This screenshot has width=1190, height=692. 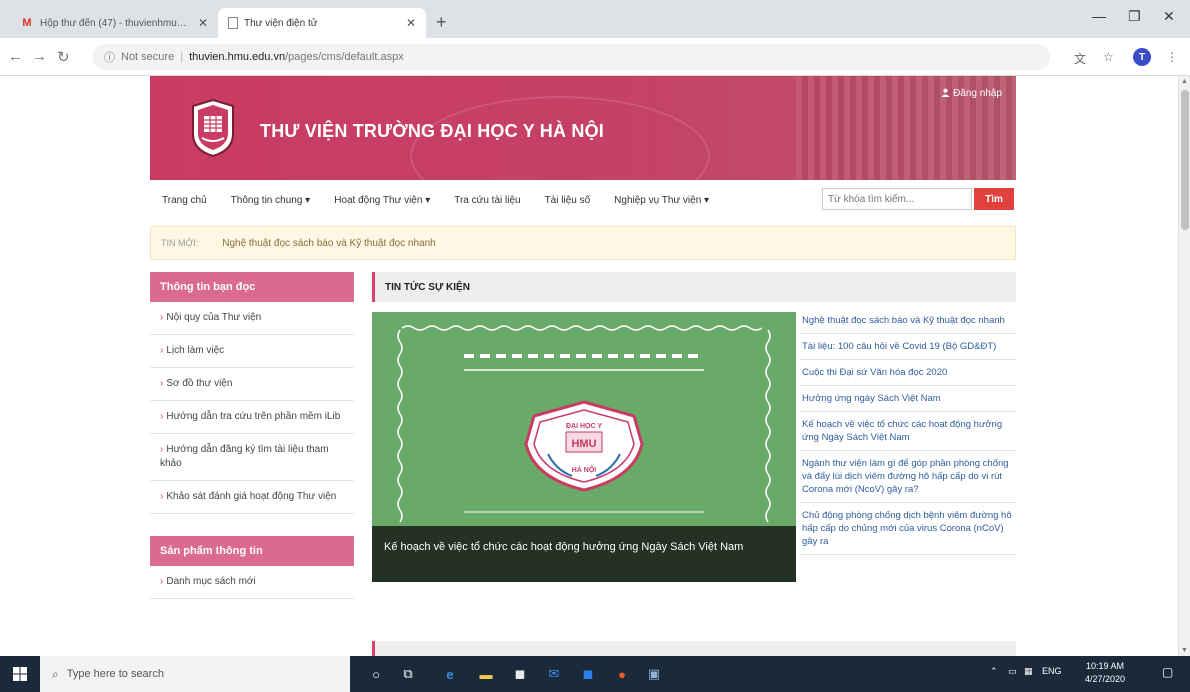 I want to click on sidebar-item-label: Sơ đồ thư viện, so click(x=199, y=383).